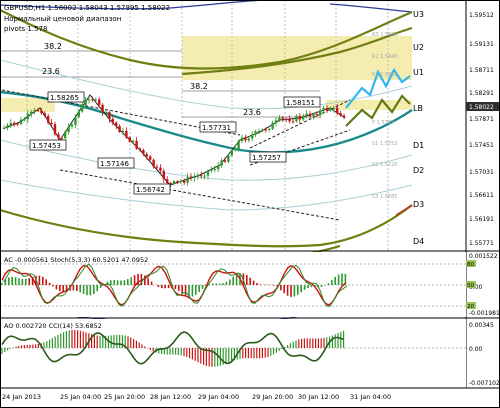 The image size is (500, 408). What do you see at coordinates (470, 286) in the screenshot?
I see `stoch-level-tag: 50` at bounding box center [470, 286].